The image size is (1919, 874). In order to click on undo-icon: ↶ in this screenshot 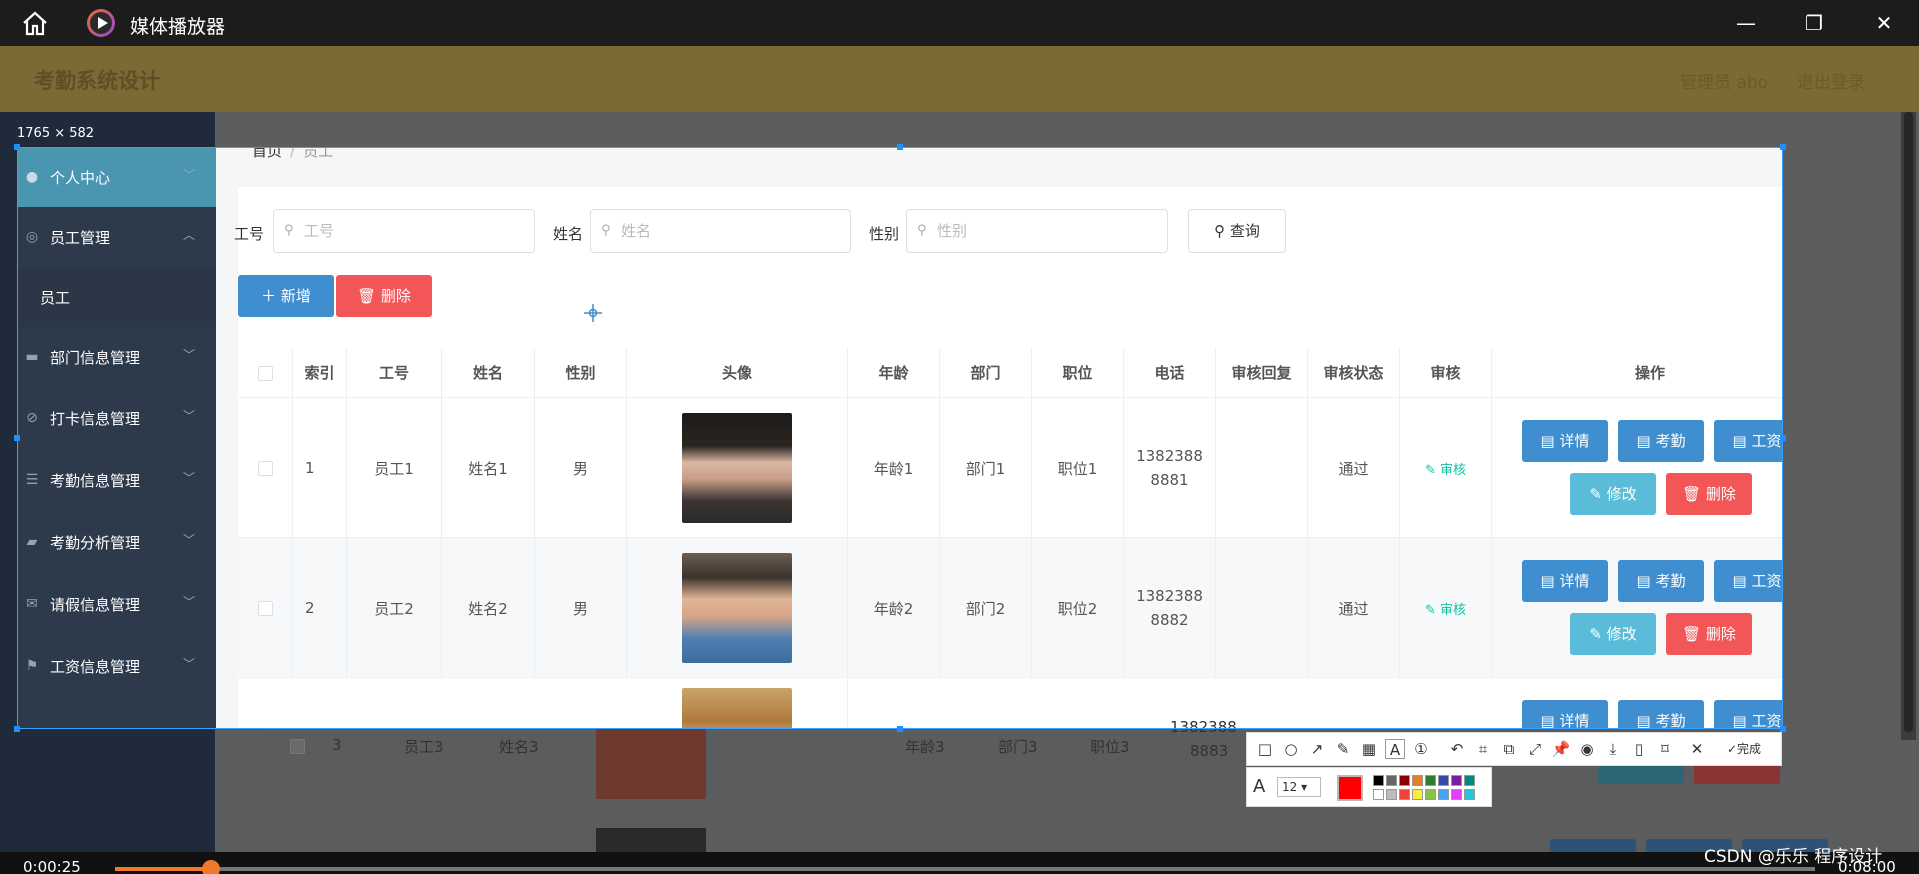, I will do `click(1457, 749)`.